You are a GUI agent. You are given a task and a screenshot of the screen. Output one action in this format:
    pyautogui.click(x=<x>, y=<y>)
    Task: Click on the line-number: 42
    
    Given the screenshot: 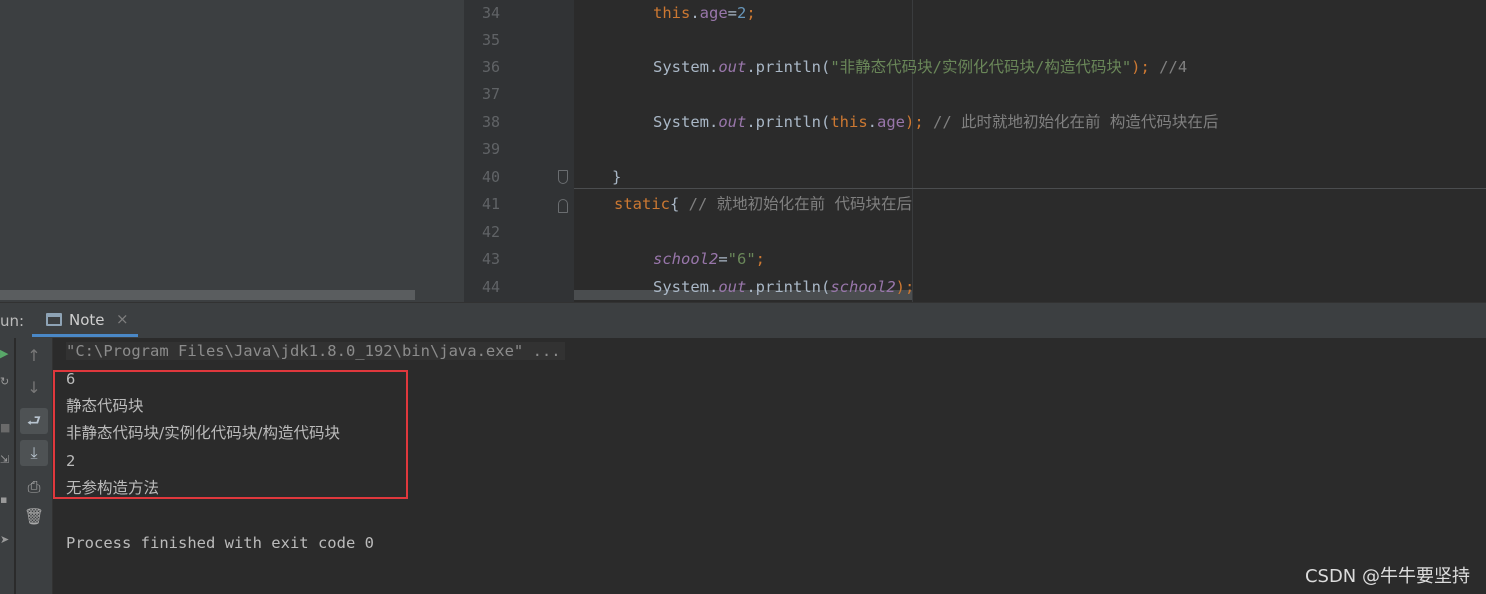 What is the action you would take?
    pyautogui.click(x=490, y=232)
    